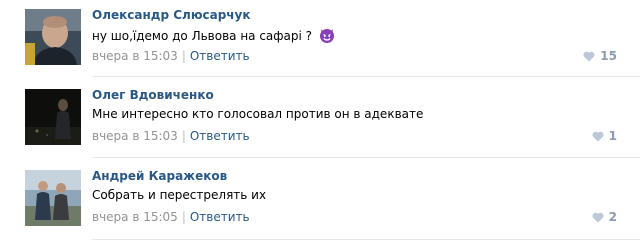 The height and width of the screenshot is (243, 644). I want to click on author-name: Олександр Слюсарчук, so click(171, 15).